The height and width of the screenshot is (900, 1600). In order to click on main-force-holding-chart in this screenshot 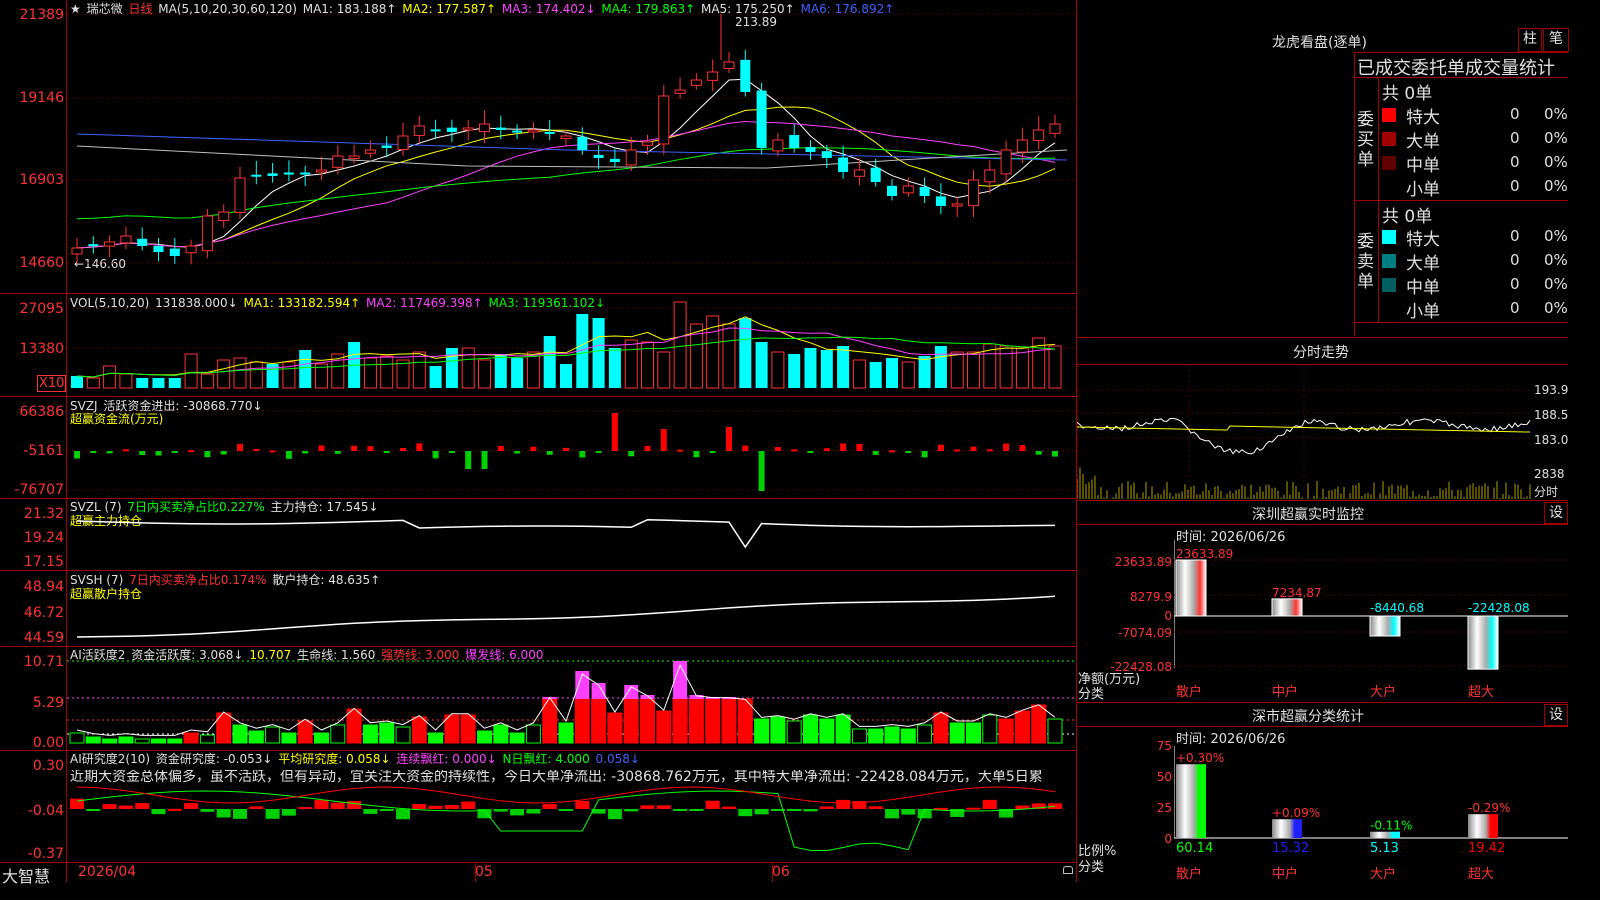, I will do `click(571, 534)`.